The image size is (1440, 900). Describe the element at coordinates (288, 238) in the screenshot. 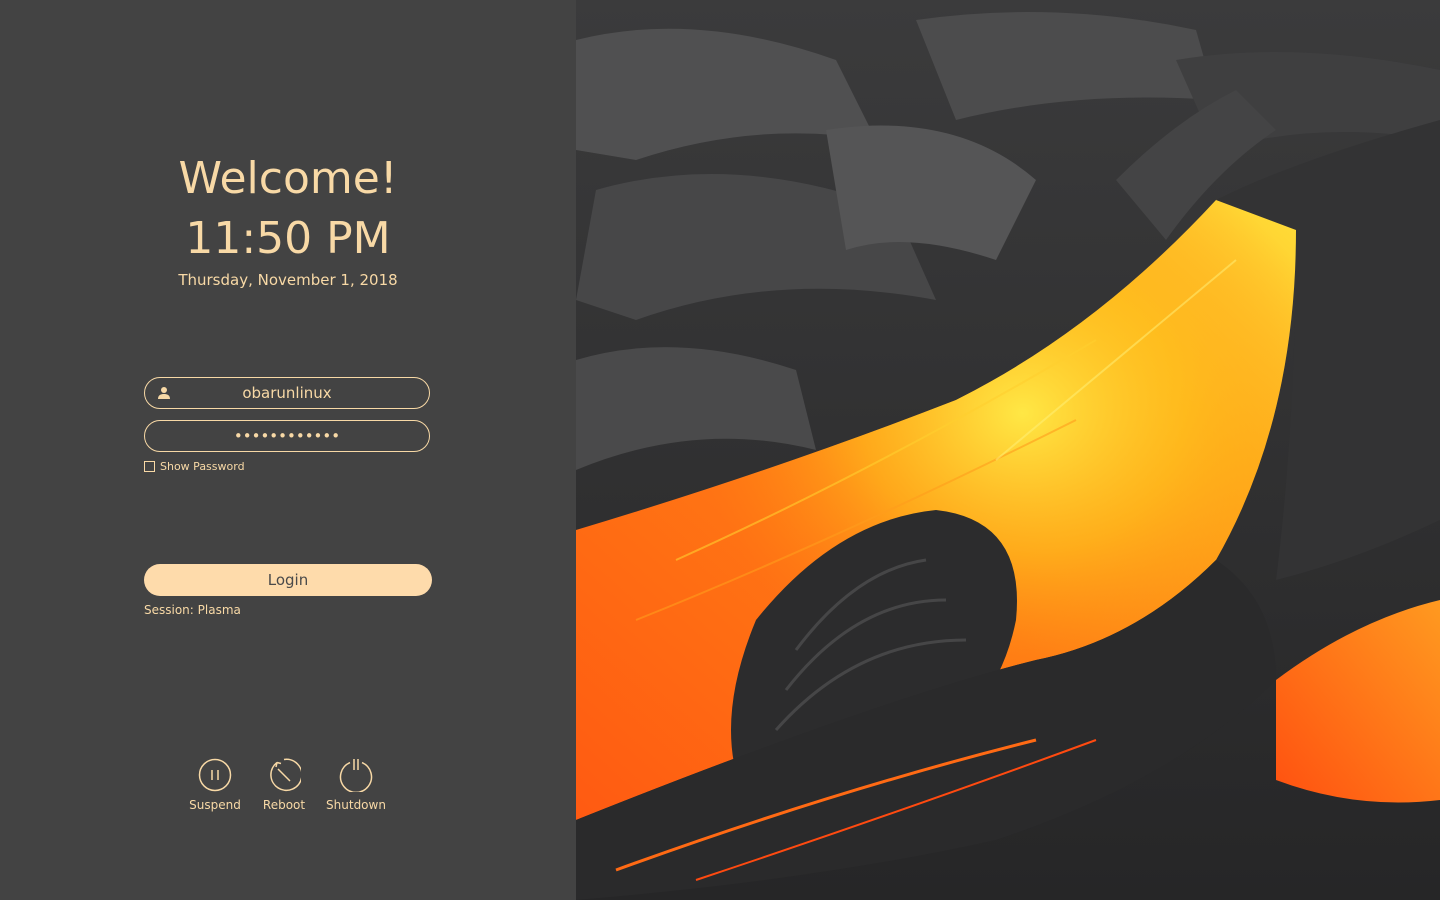

I see `clock-time: 11:50 PM` at that location.